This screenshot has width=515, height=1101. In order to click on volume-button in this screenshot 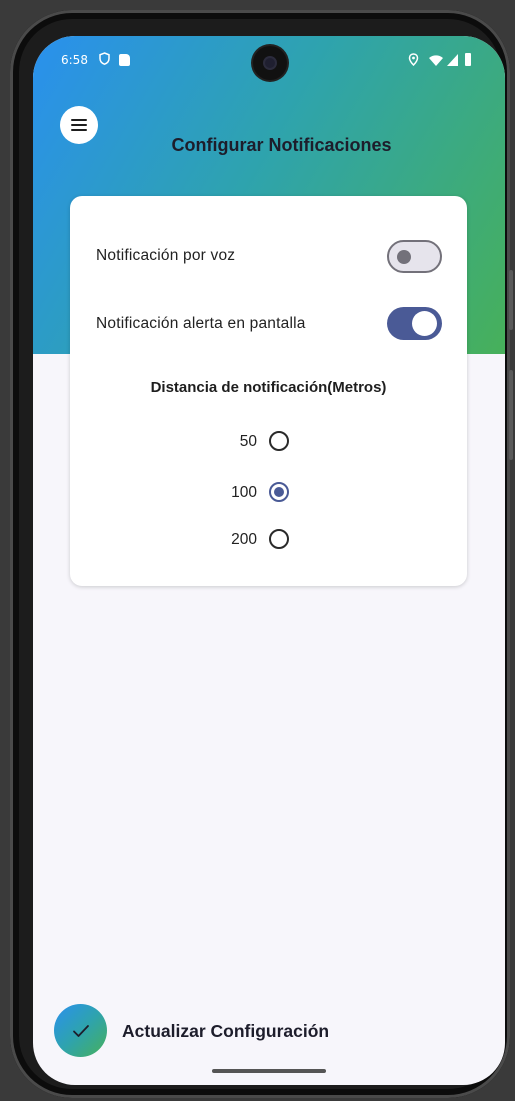, I will do `click(511, 300)`.